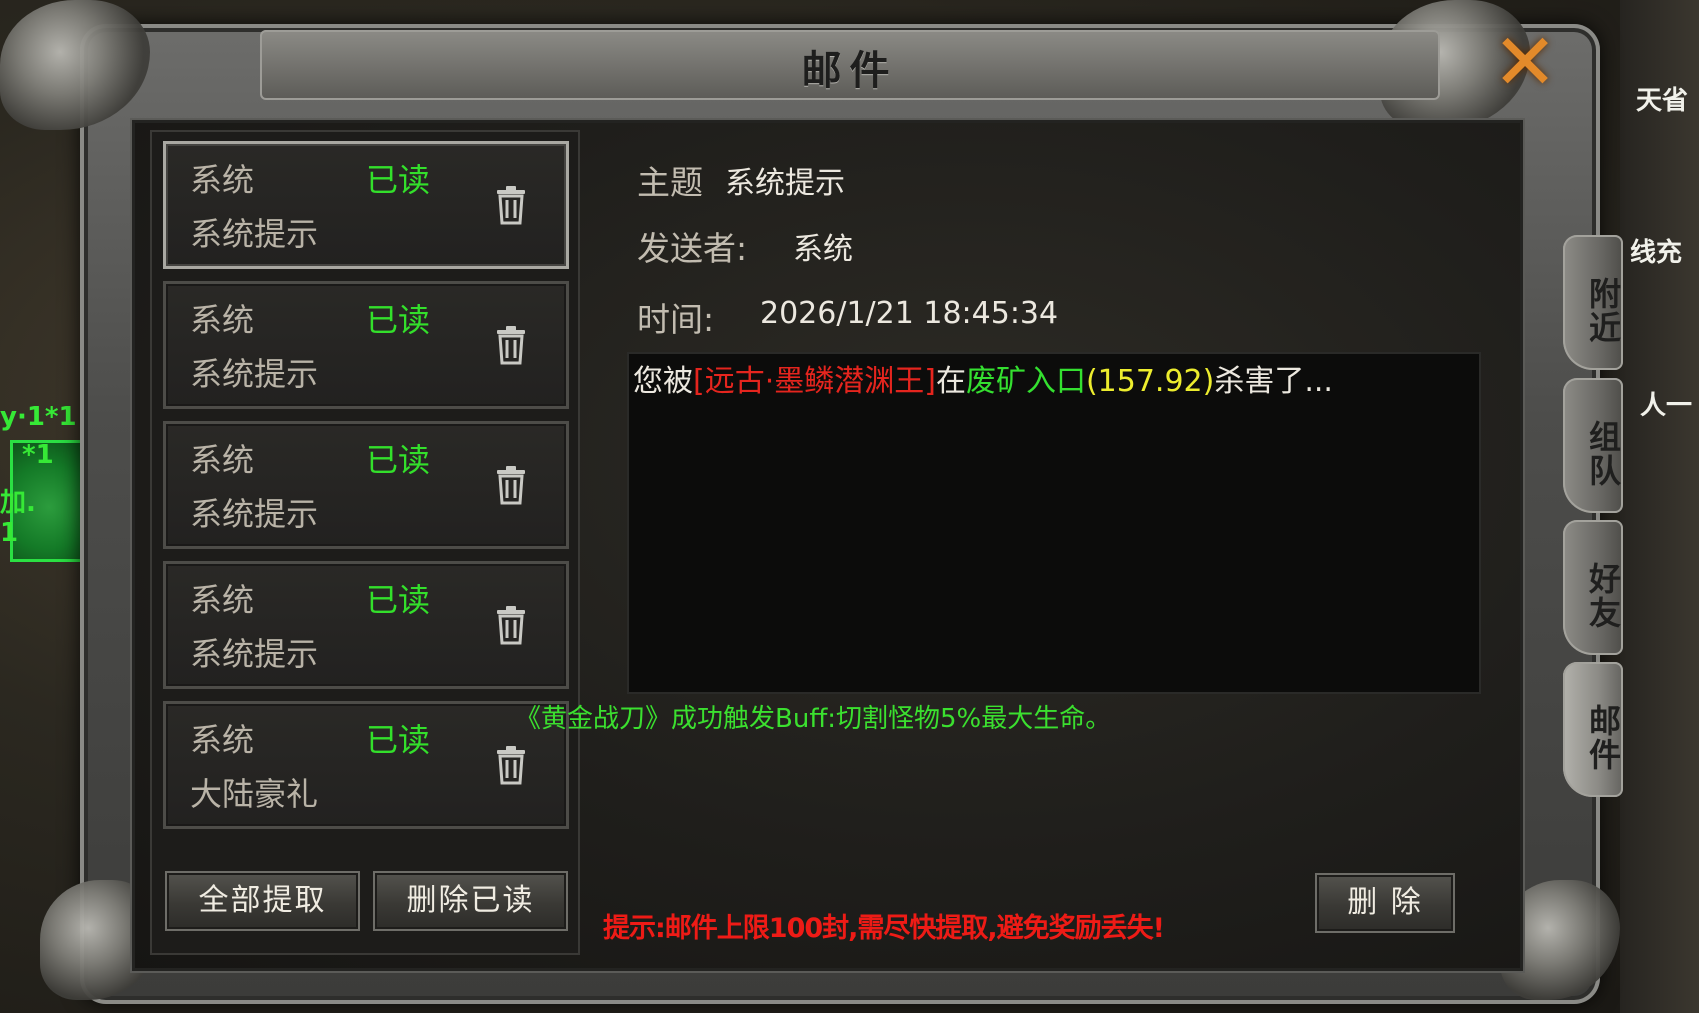  Describe the element at coordinates (670, 182) in the screenshot. I see `subject-label: 主题` at that location.